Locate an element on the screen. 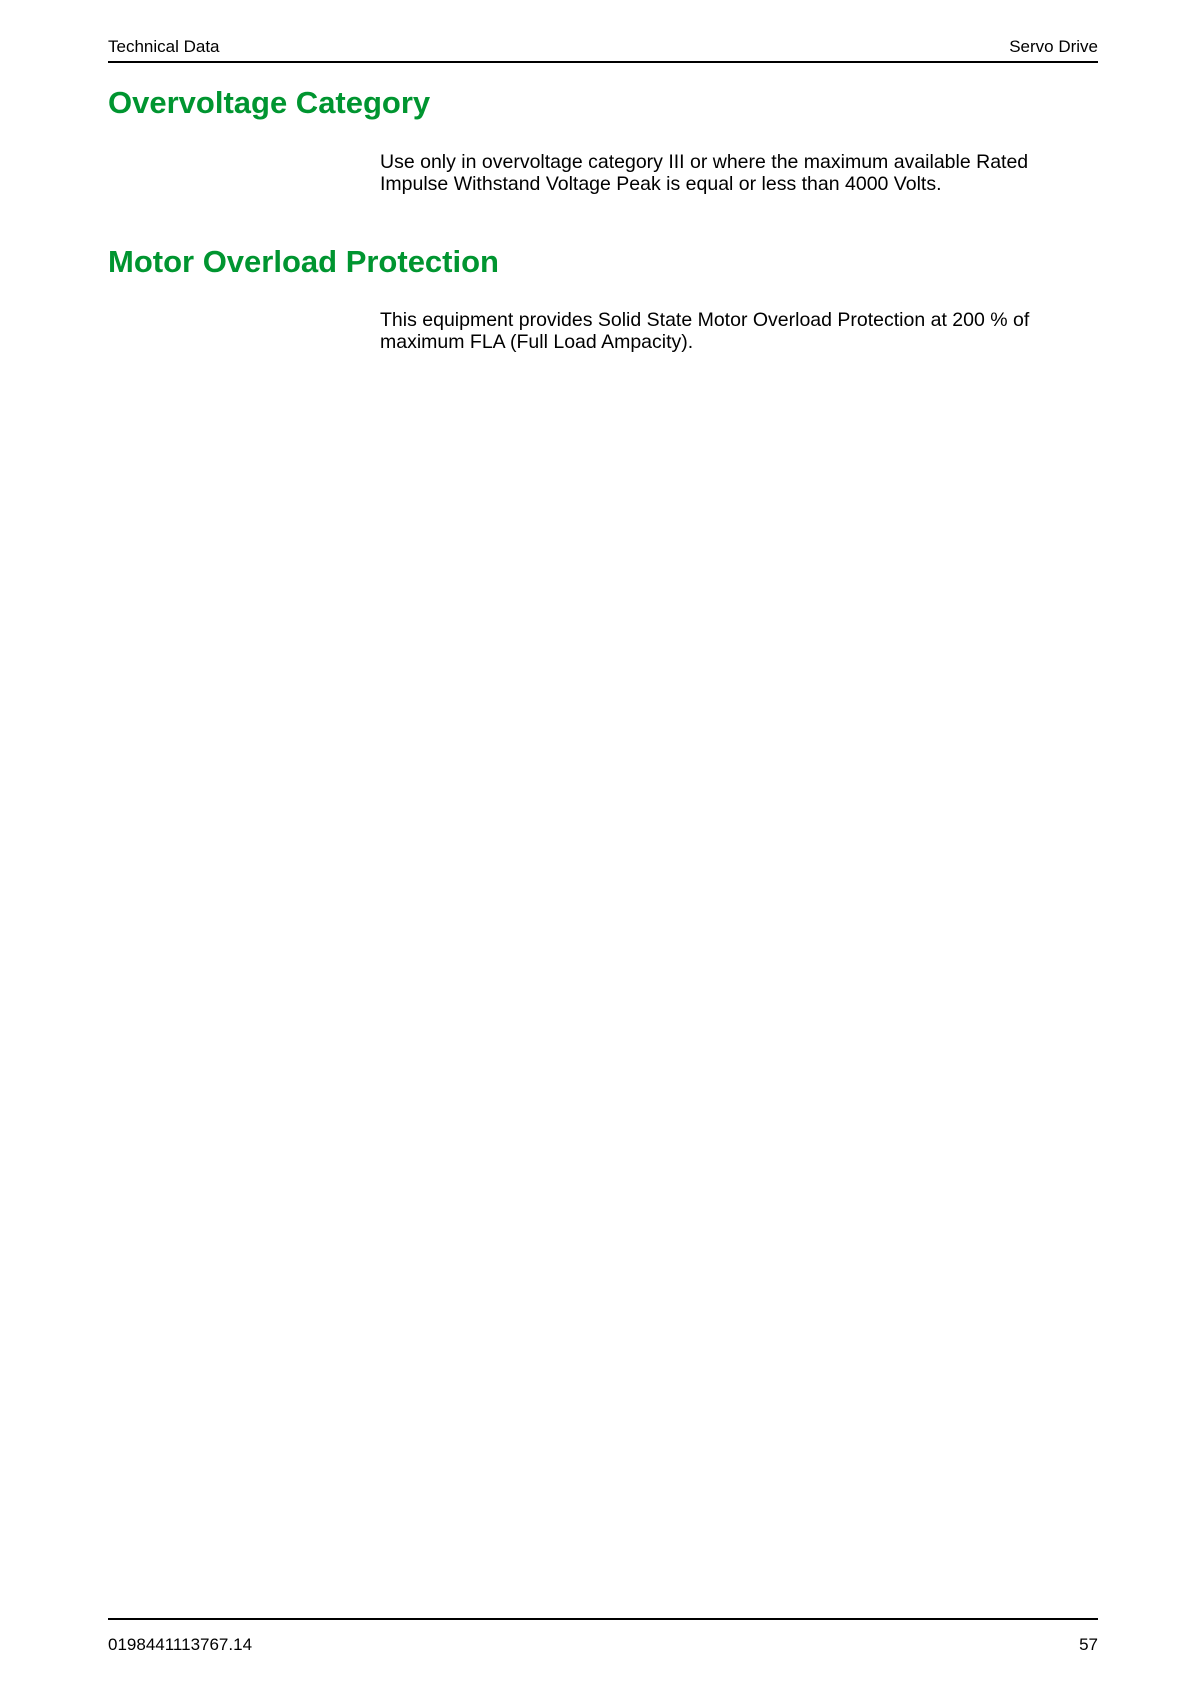  footer-page-number: 57 is located at coordinates (1088, 1644).